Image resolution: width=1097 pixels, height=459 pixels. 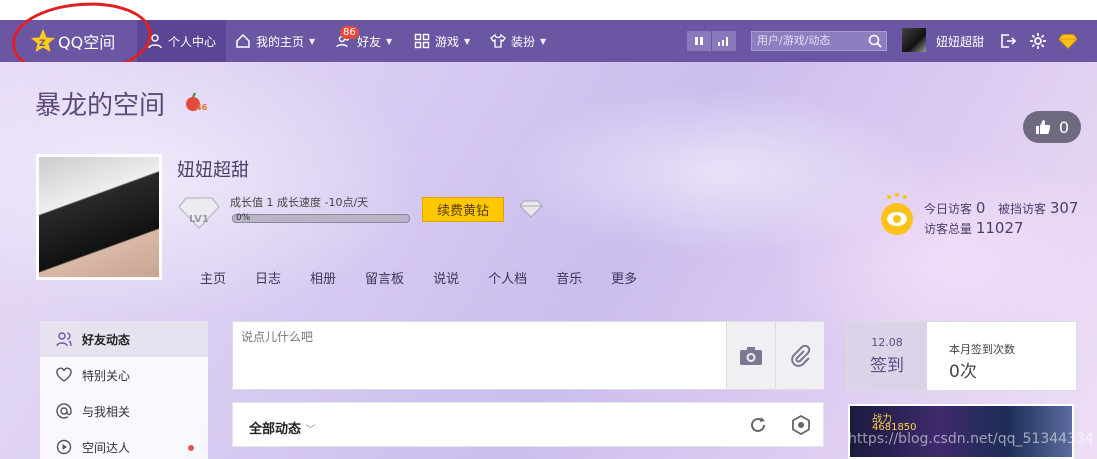 I want to click on tab-album: 相册, so click(x=323, y=277).